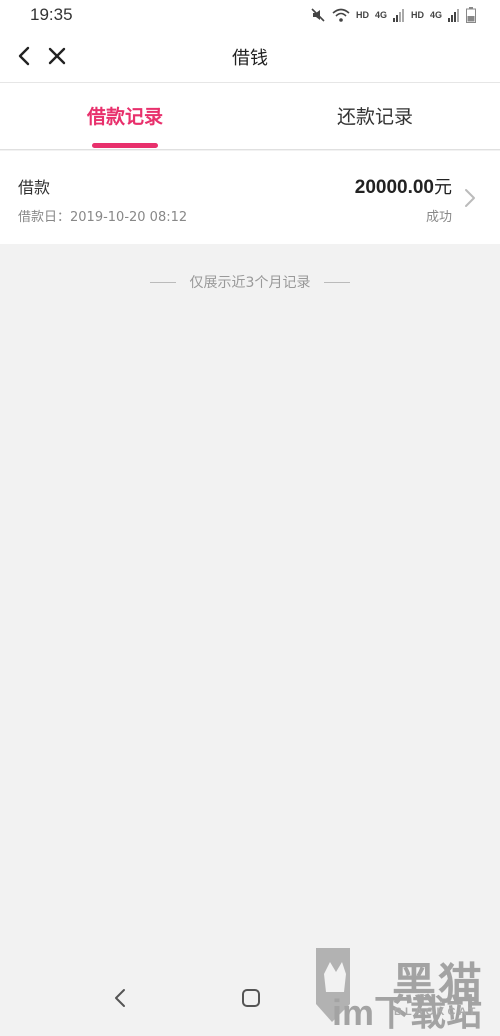 The height and width of the screenshot is (1036, 500). I want to click on active-tab-indicator, so click(125, 145).